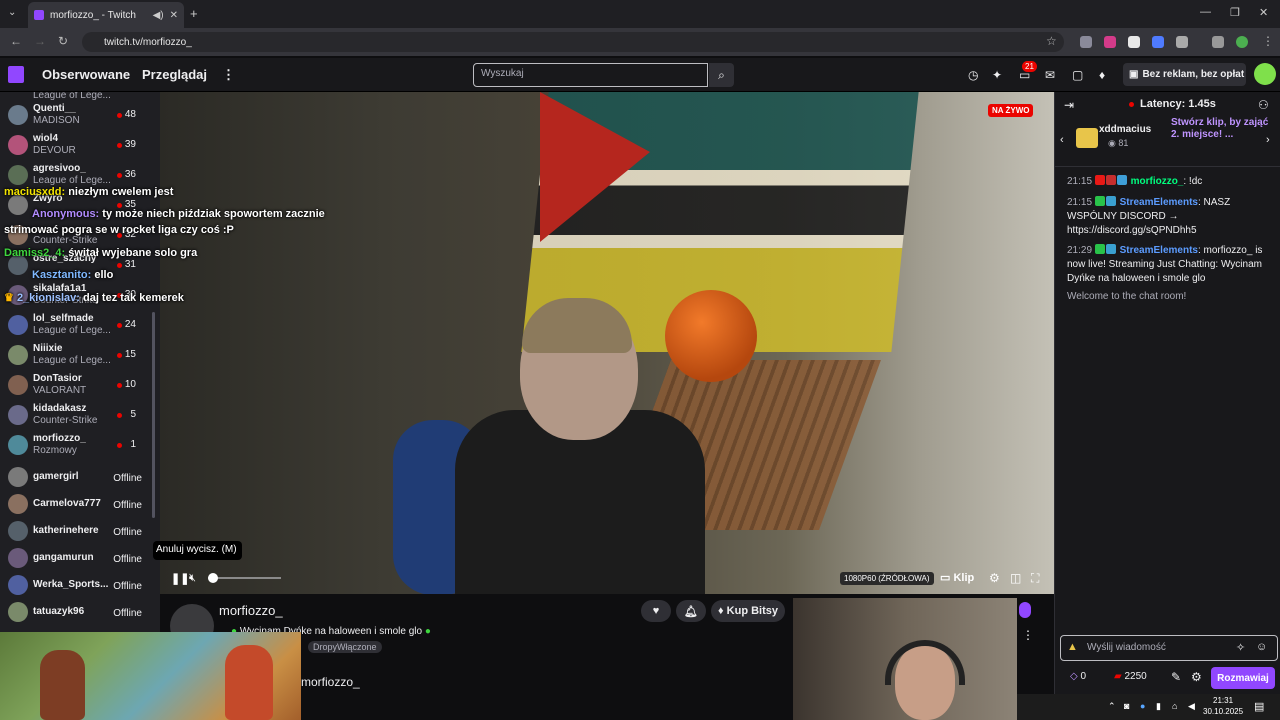  I want to click on forward-icon: →, so click(40, 41).